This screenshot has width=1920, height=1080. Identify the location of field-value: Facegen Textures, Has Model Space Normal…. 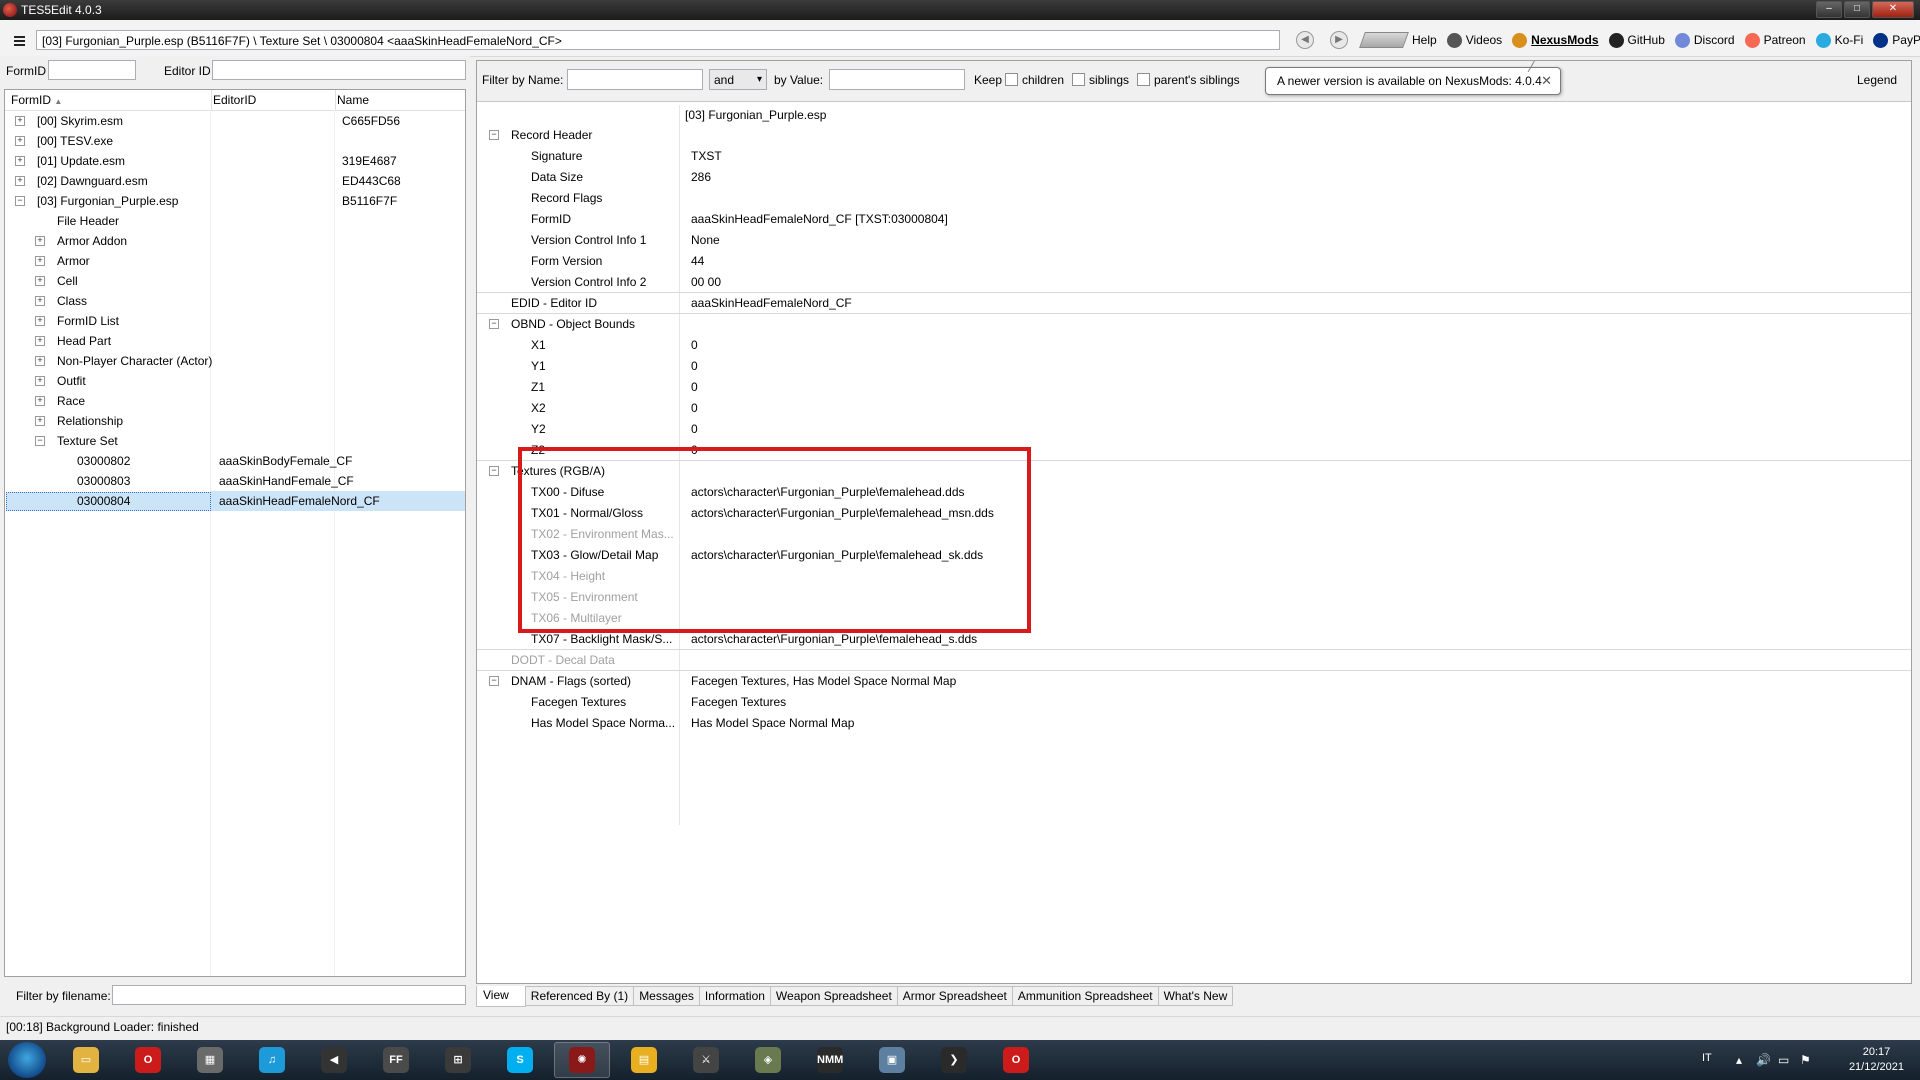
(823, 681).